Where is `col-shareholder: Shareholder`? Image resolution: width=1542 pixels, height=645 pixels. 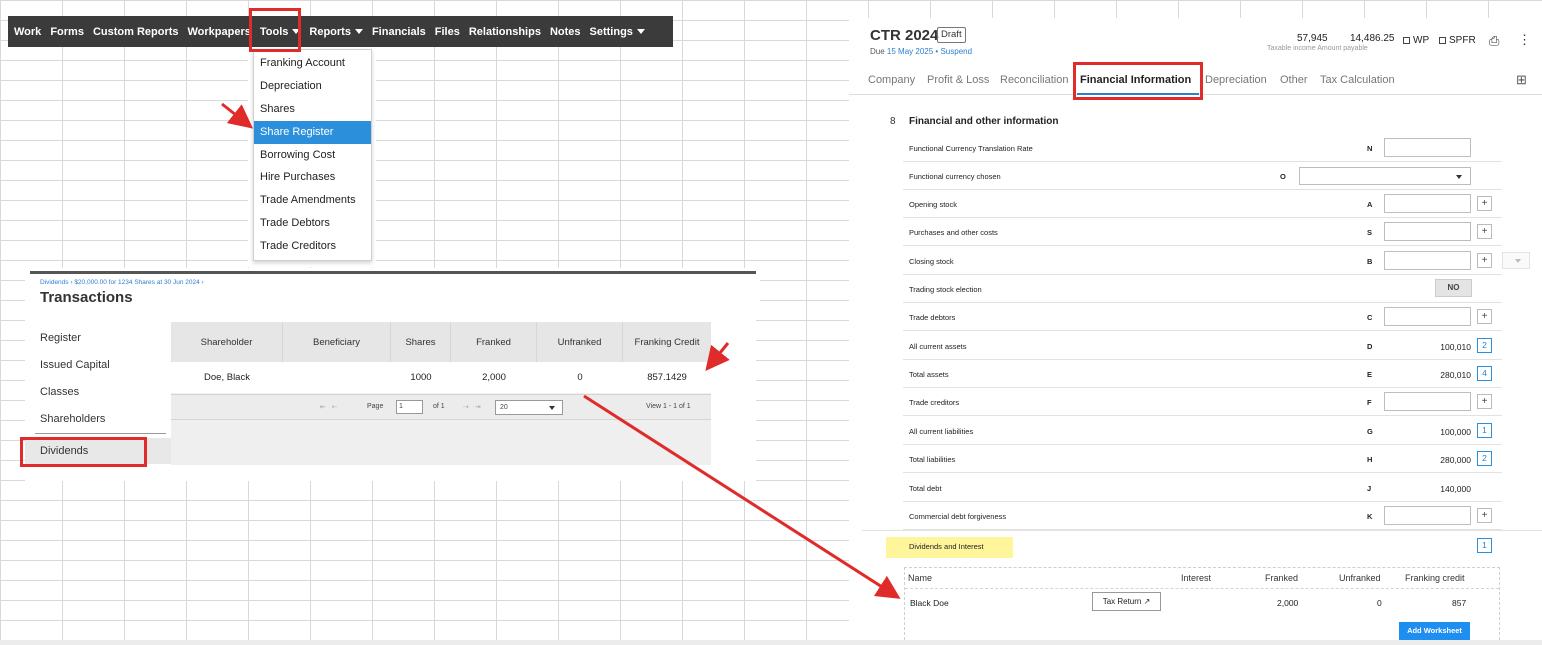 col-shareholder: Shareholder is located at coordinates (227, 342).